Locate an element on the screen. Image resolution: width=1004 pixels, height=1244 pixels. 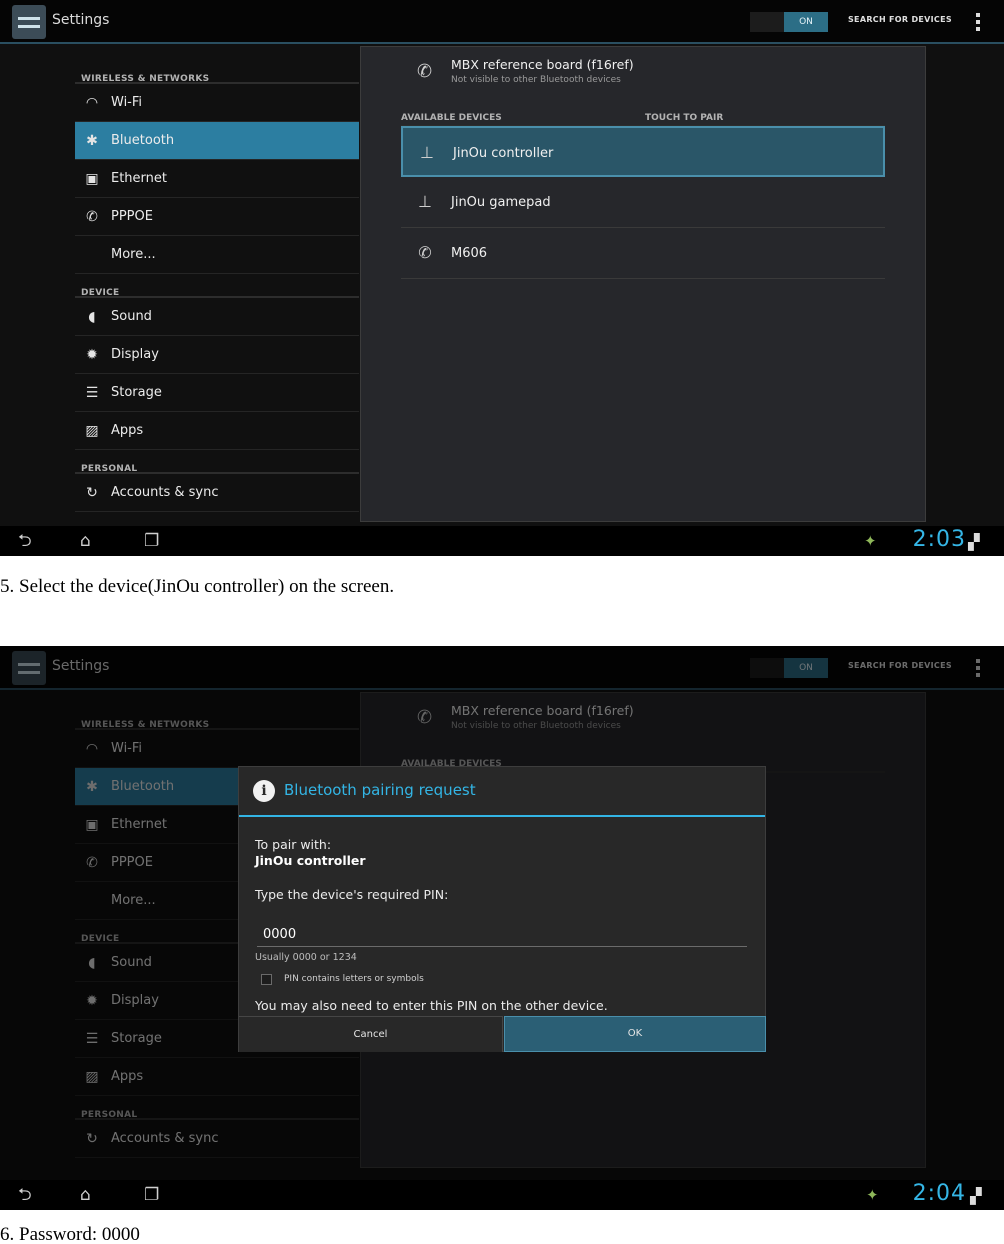
cancel-button: Cancel is located at coordinates (371, 1034).